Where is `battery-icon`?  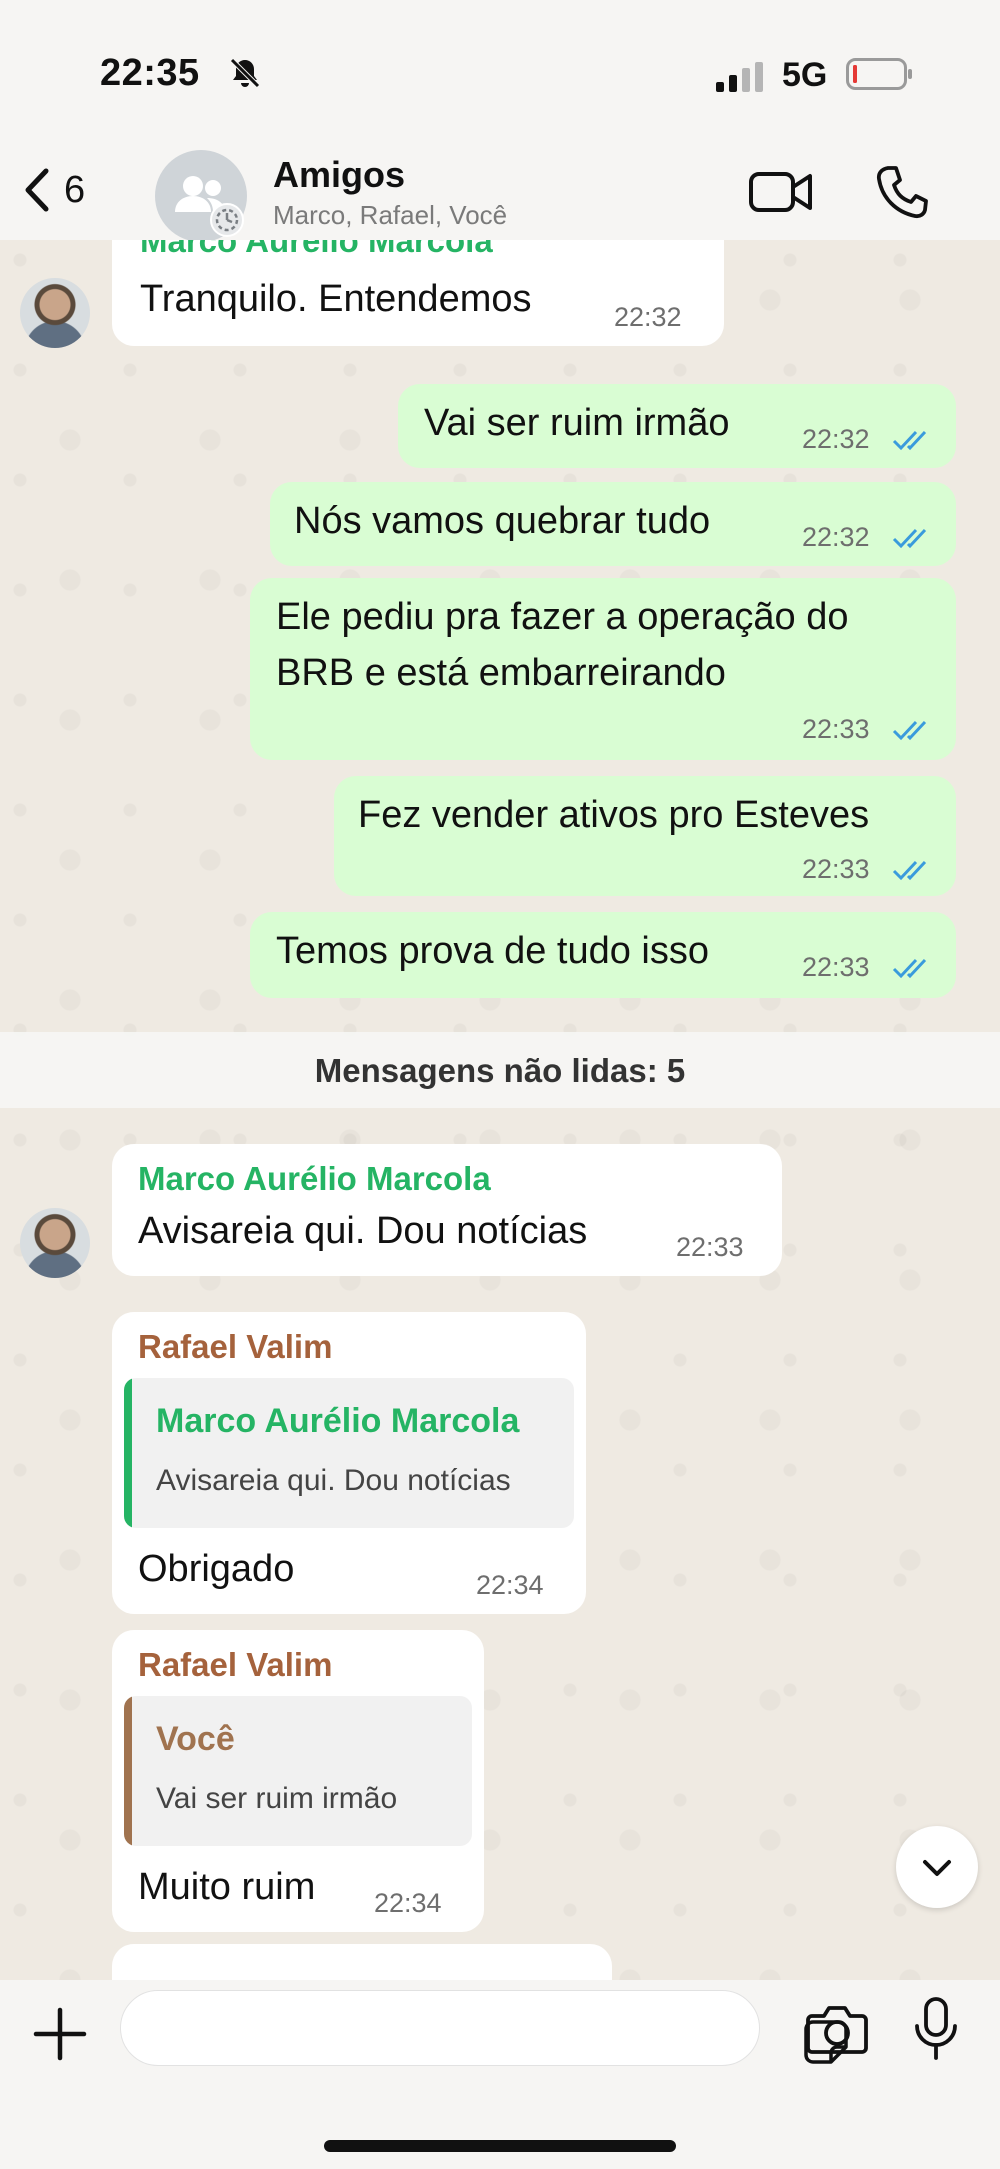
battery-icon is located at coordinates (879, 74).